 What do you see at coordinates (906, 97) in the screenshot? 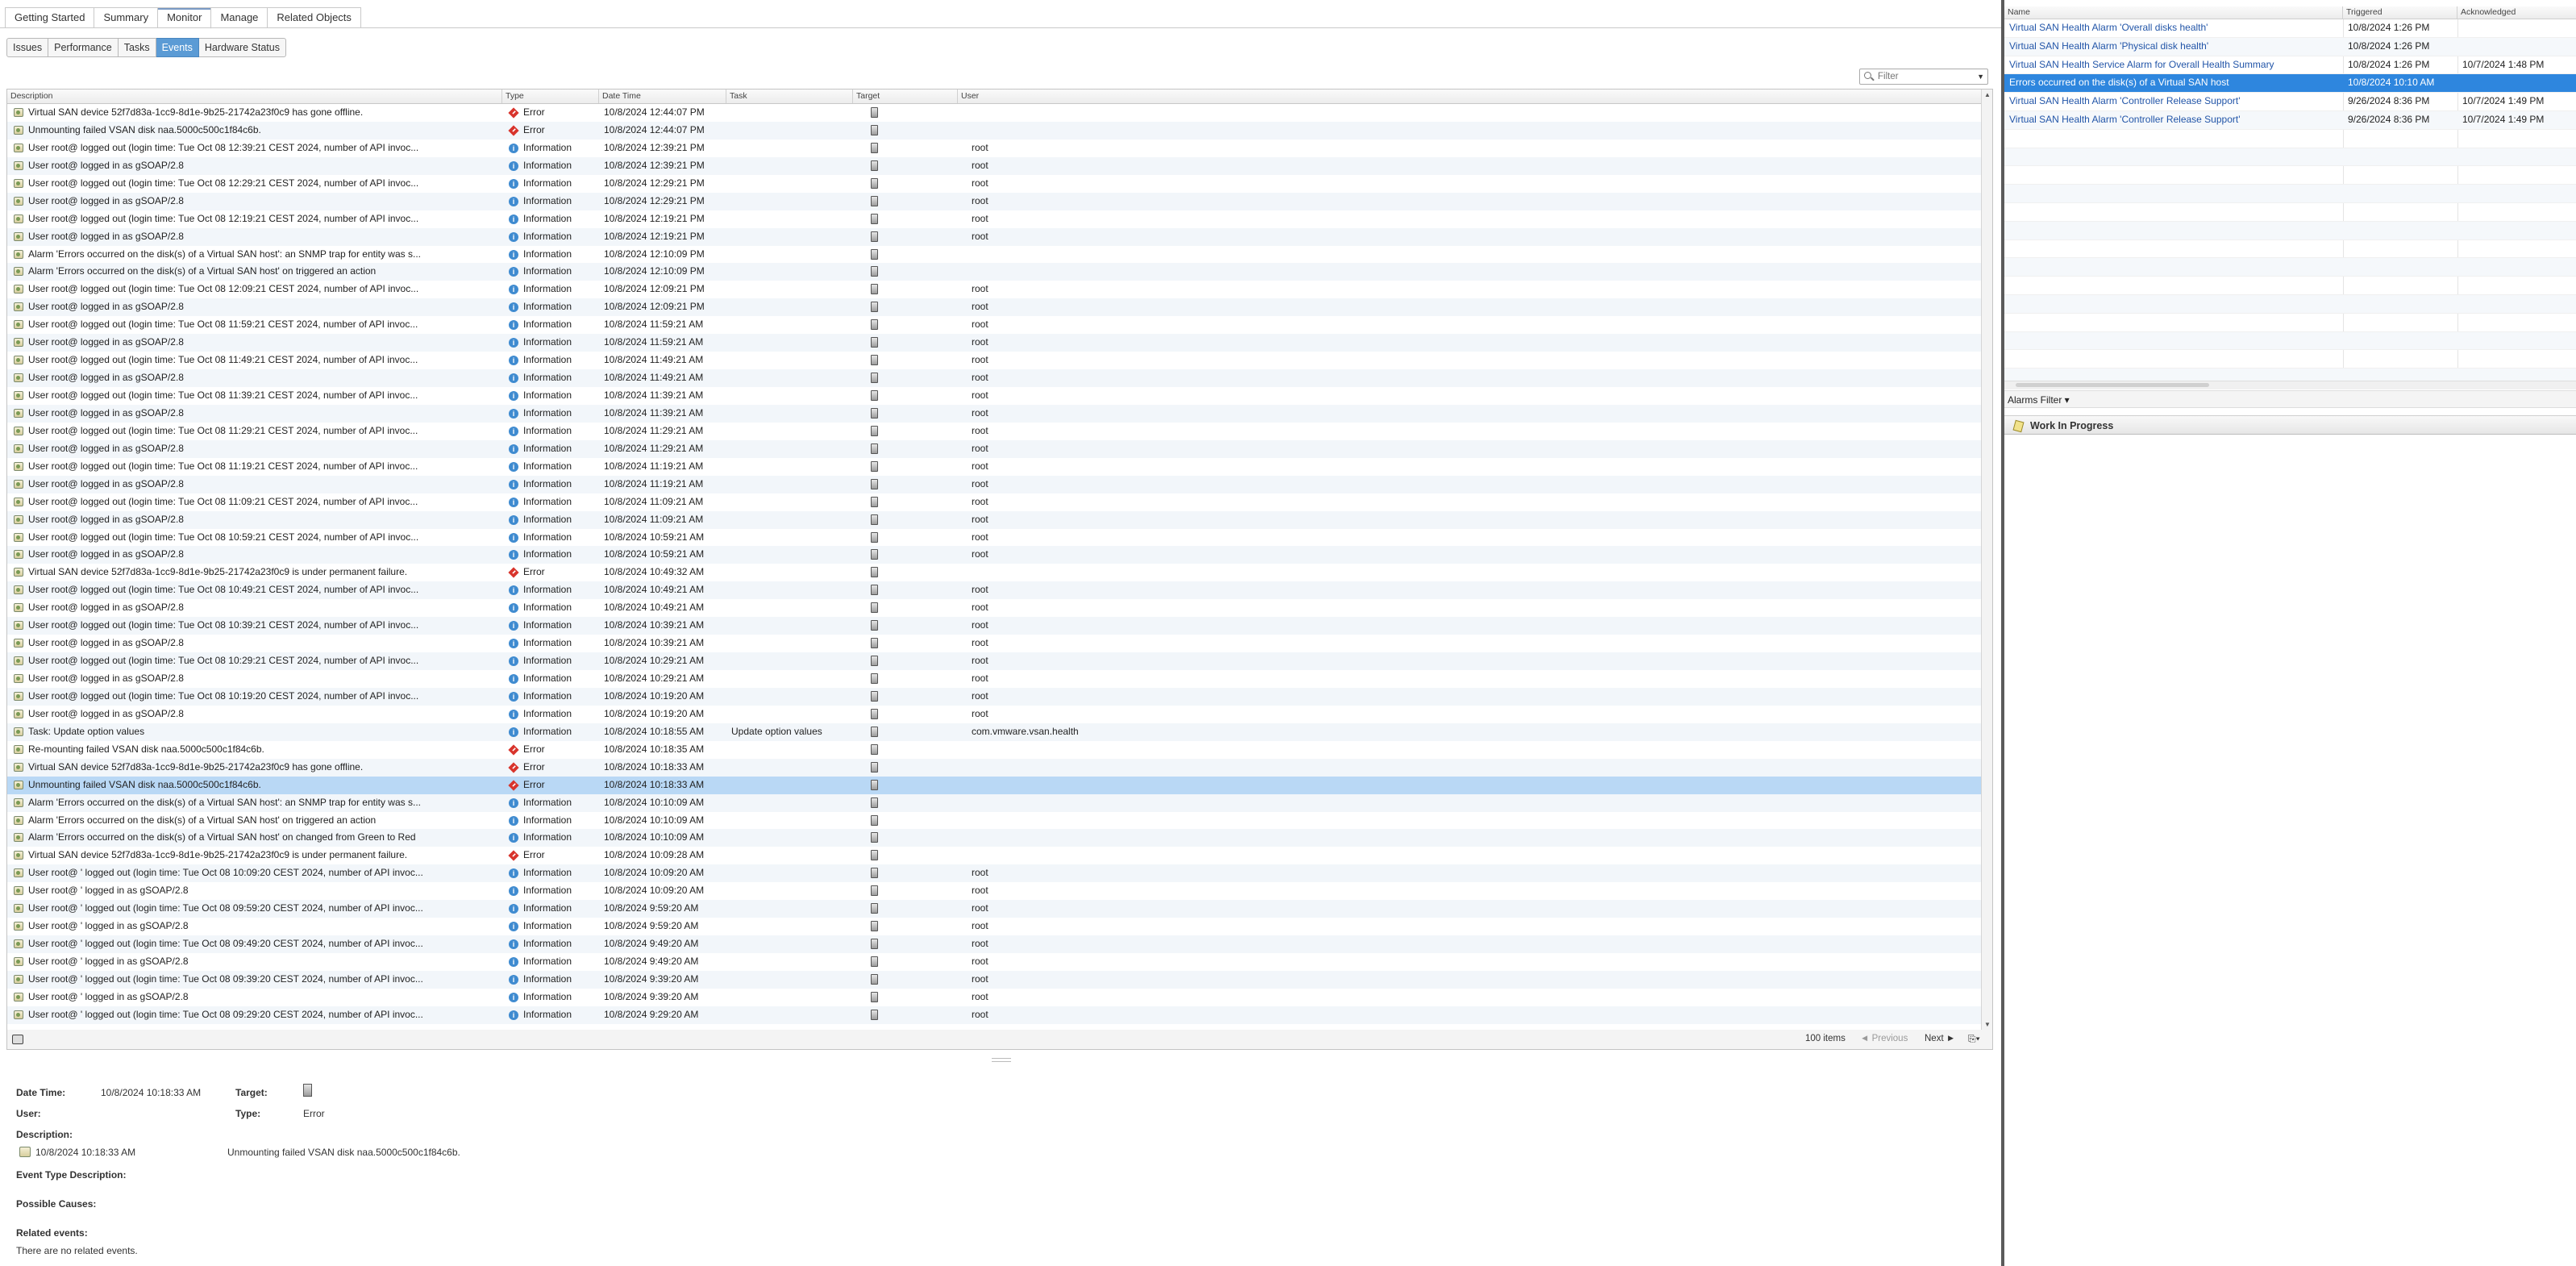
I see `column-header-target: Target` at bounding box center [906, 97].